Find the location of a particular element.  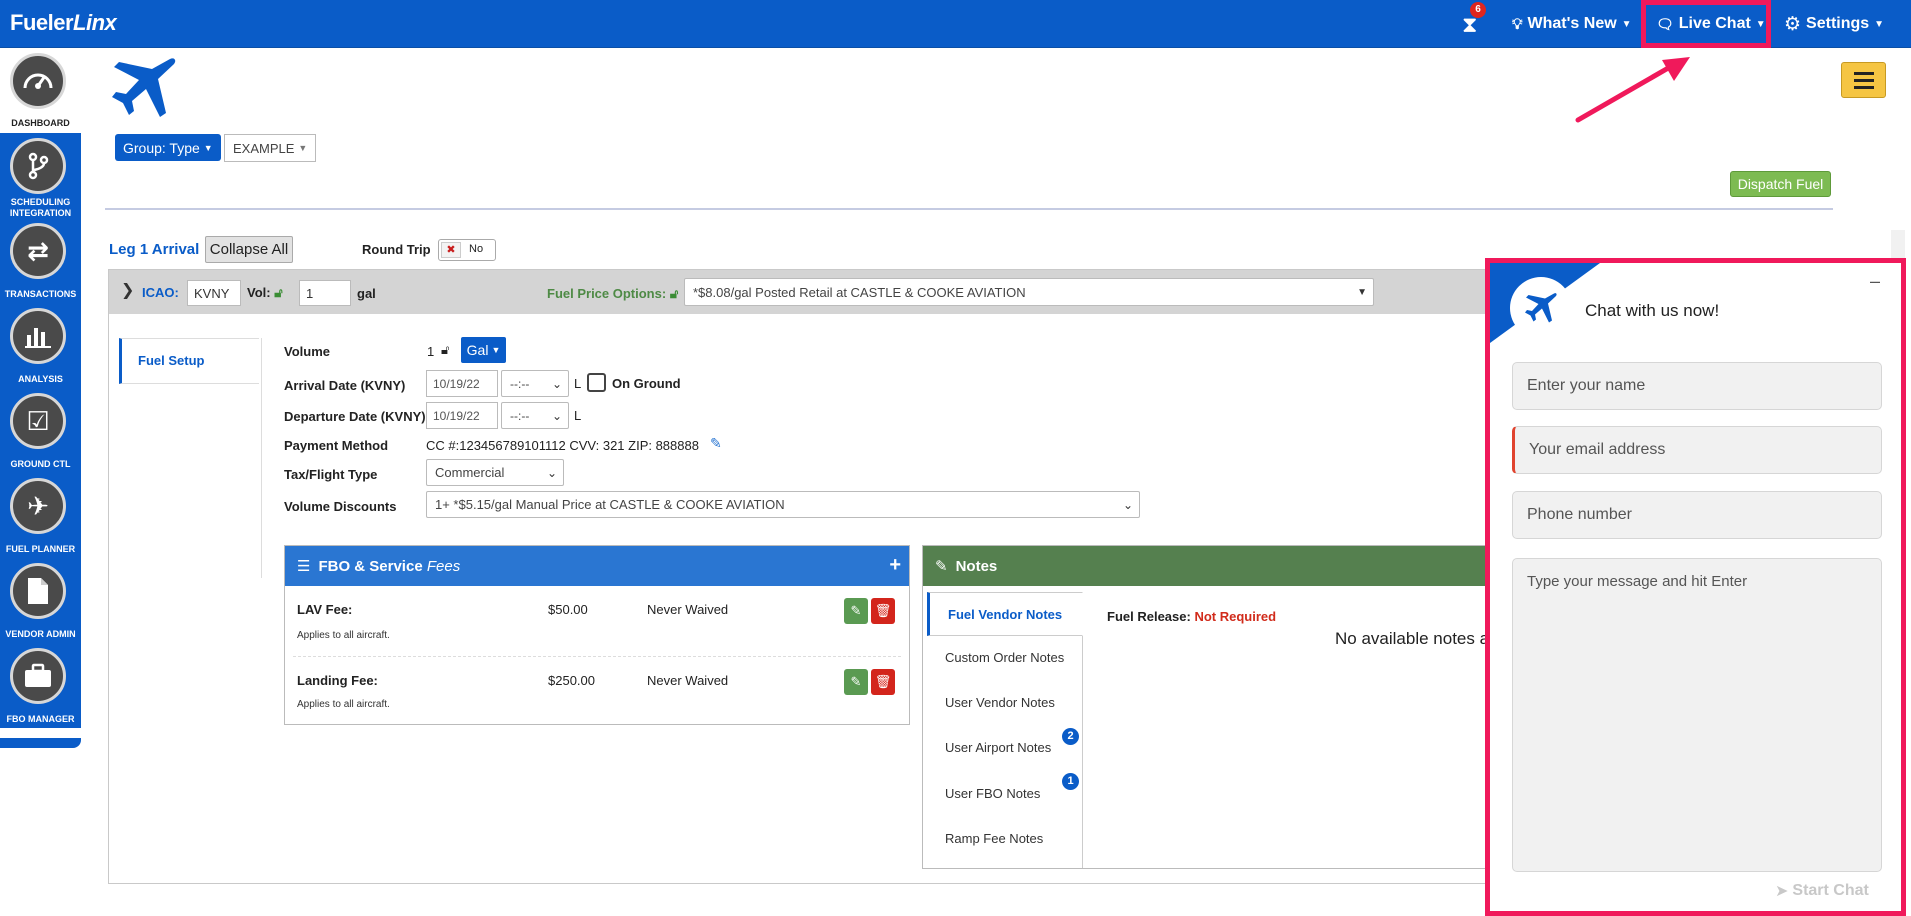

collapse-all-button: Collapse All is located at coordinates (249, 249).